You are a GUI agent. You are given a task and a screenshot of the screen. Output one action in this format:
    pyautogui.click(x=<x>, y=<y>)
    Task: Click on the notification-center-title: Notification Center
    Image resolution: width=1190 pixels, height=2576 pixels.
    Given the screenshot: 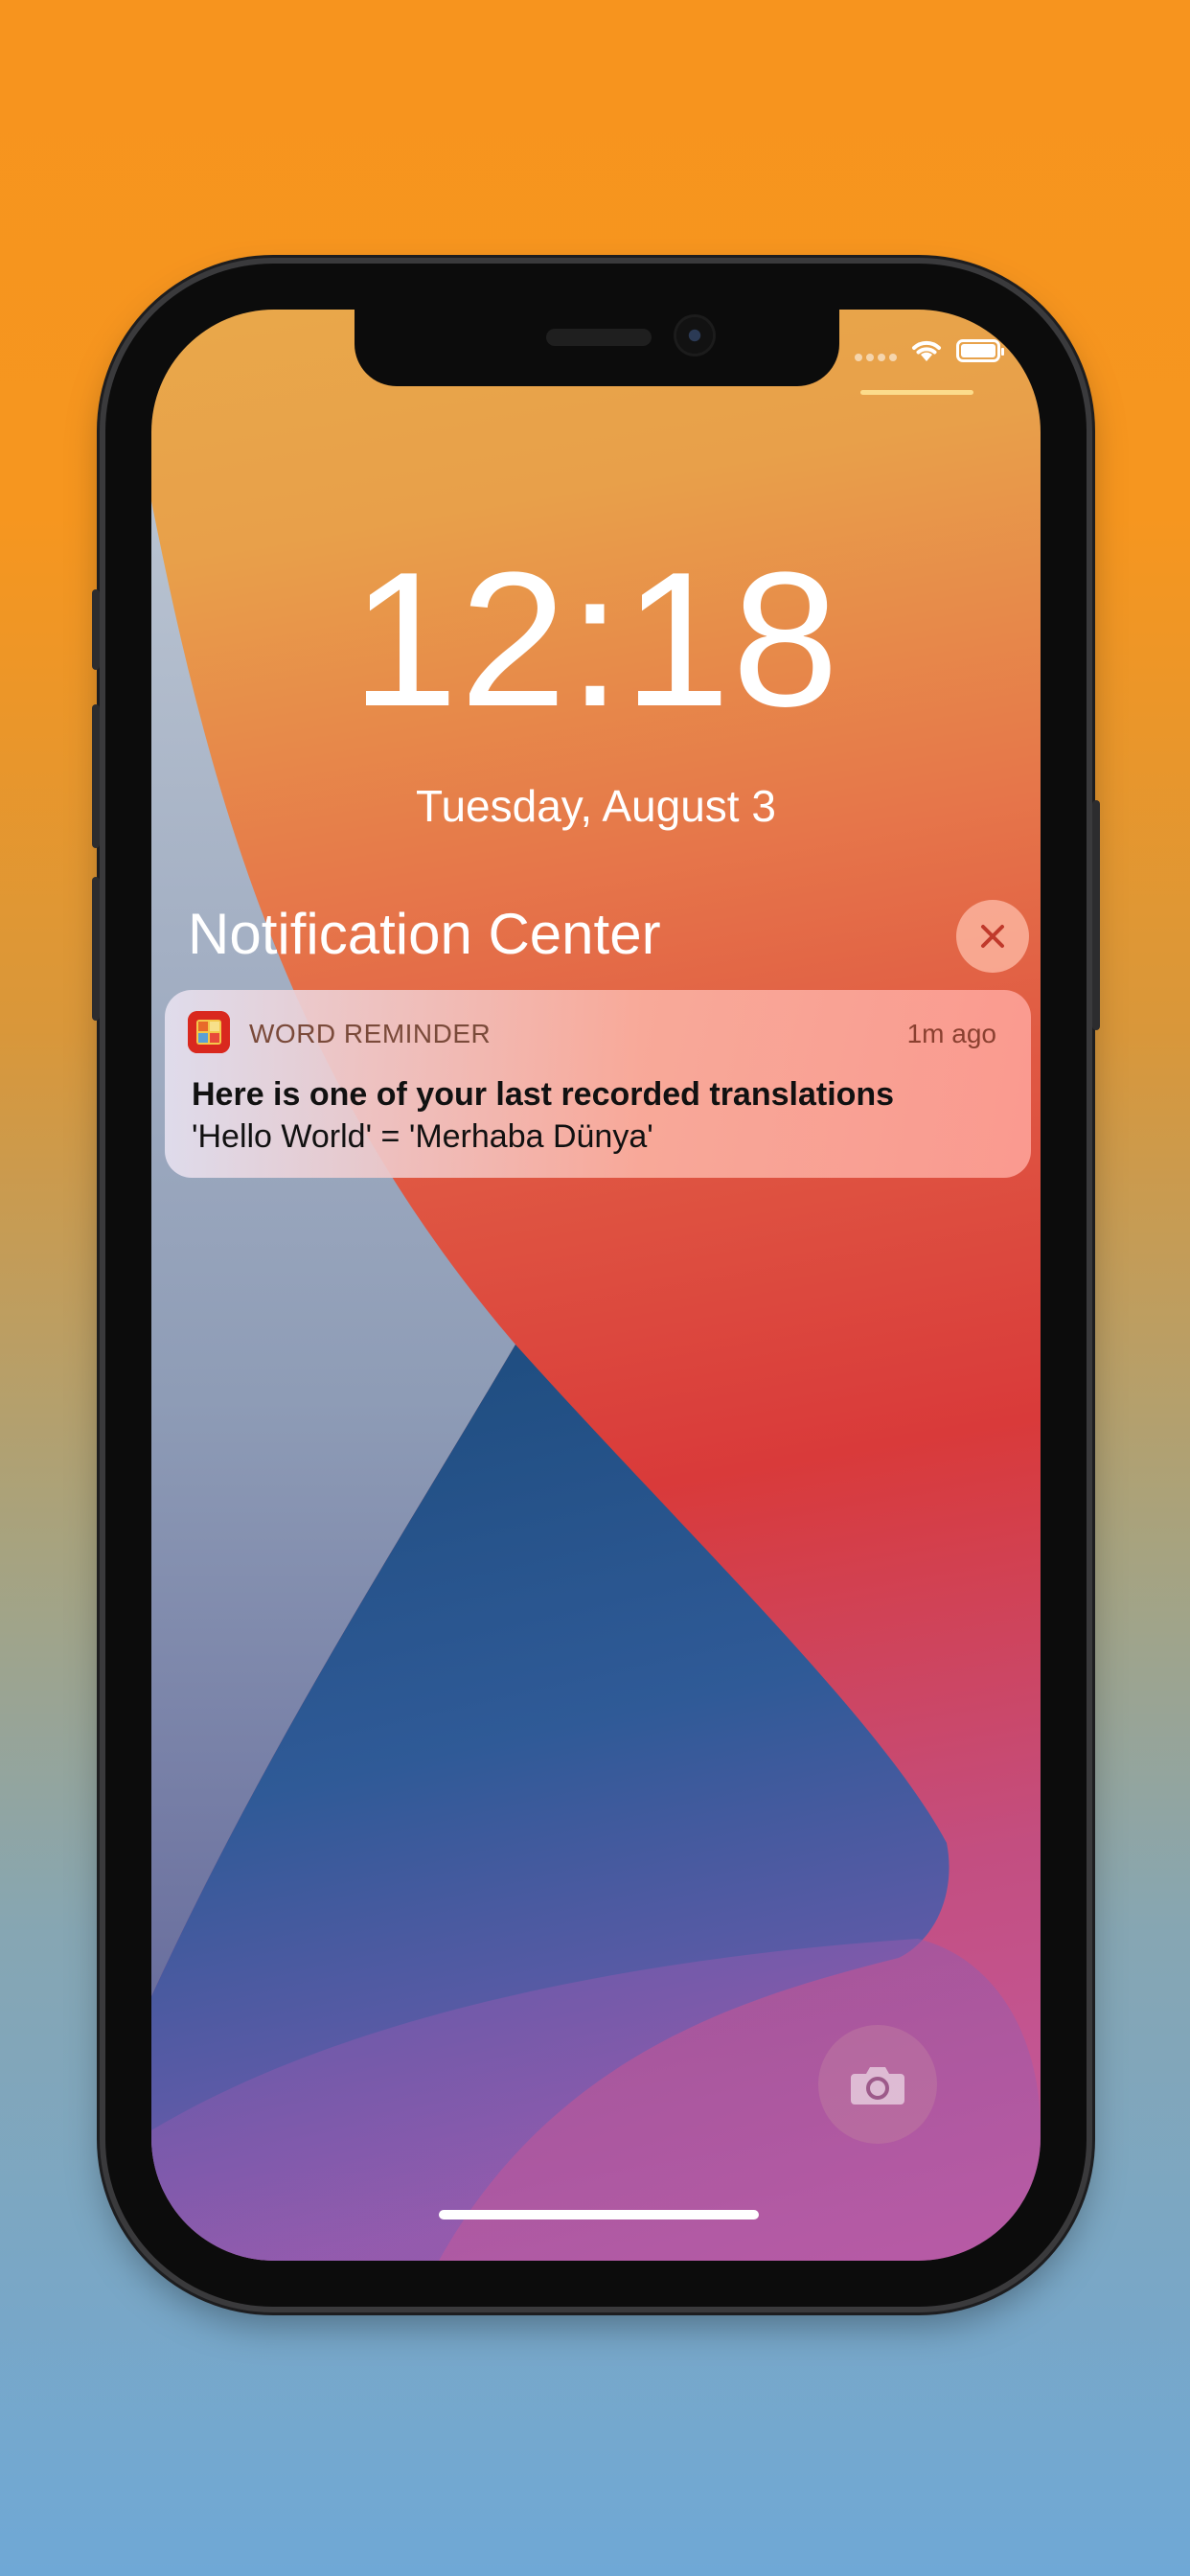 What is the action you would take?
    pyautogui.click(x=425, y=934)
    